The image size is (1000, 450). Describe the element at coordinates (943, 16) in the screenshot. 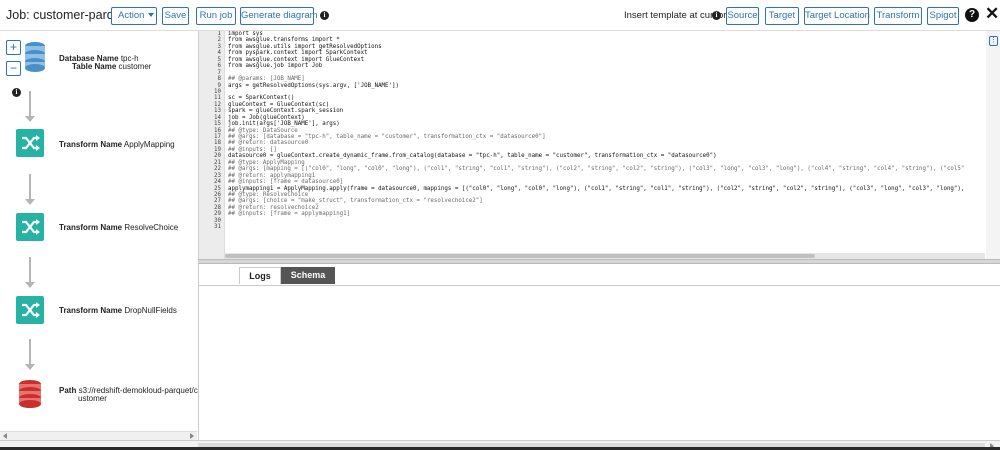

I see `spigot-template-button: Spigot` at that location.